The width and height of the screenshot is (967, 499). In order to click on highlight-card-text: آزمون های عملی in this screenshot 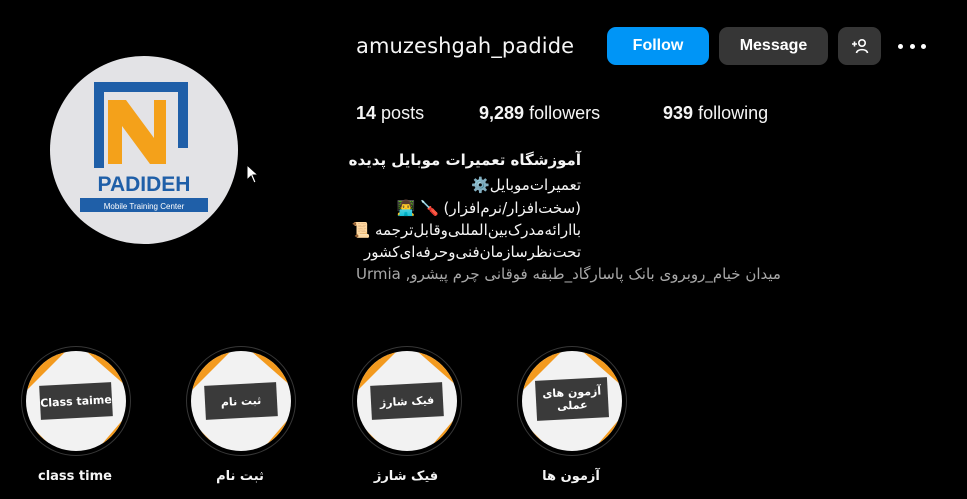, I will do `click(572, 399)`.